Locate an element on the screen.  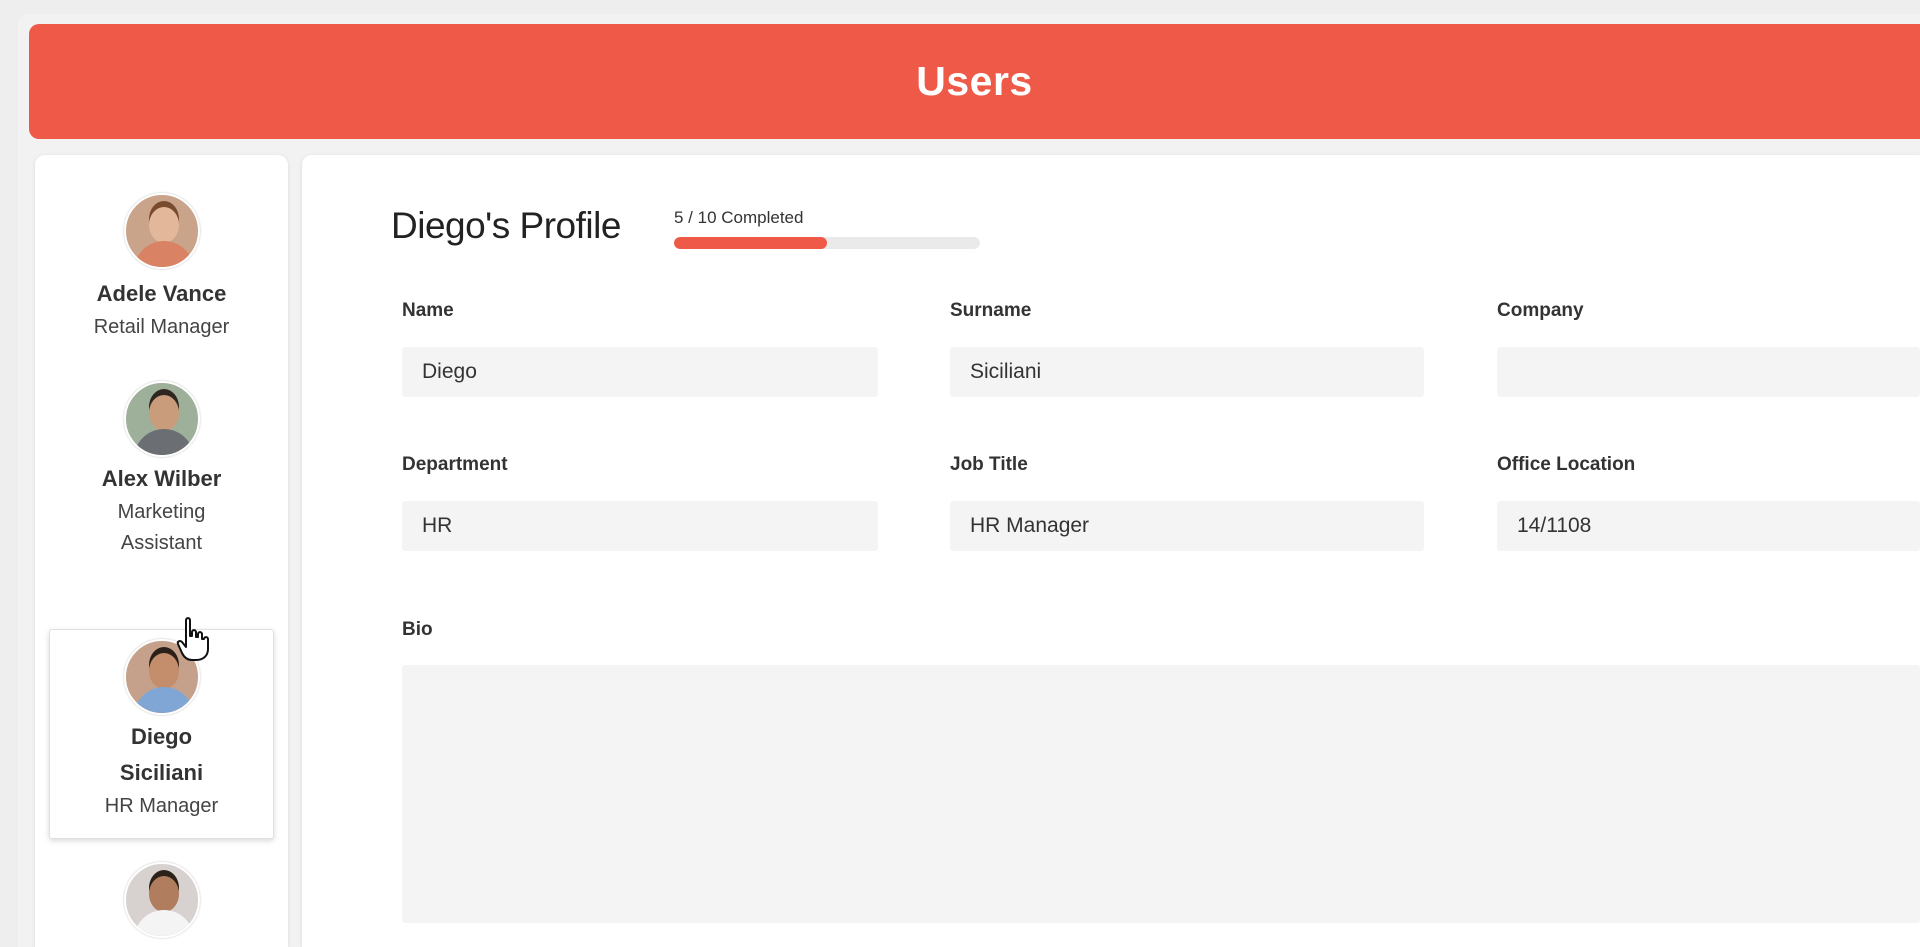
user-card-adele-vance: Adele Vance Retail Manager is located at coordinates (161, 268).